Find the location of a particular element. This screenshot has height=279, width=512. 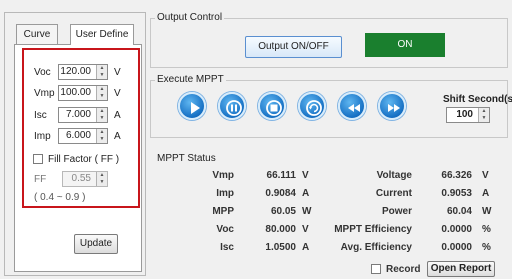

status-label: Vmp is located at coordinates (223, 175).